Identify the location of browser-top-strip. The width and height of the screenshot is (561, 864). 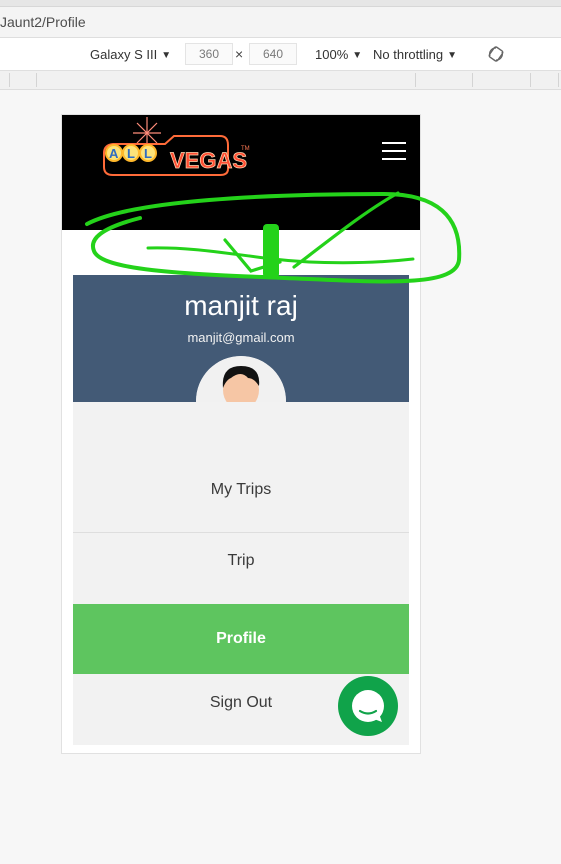
(280, 3).